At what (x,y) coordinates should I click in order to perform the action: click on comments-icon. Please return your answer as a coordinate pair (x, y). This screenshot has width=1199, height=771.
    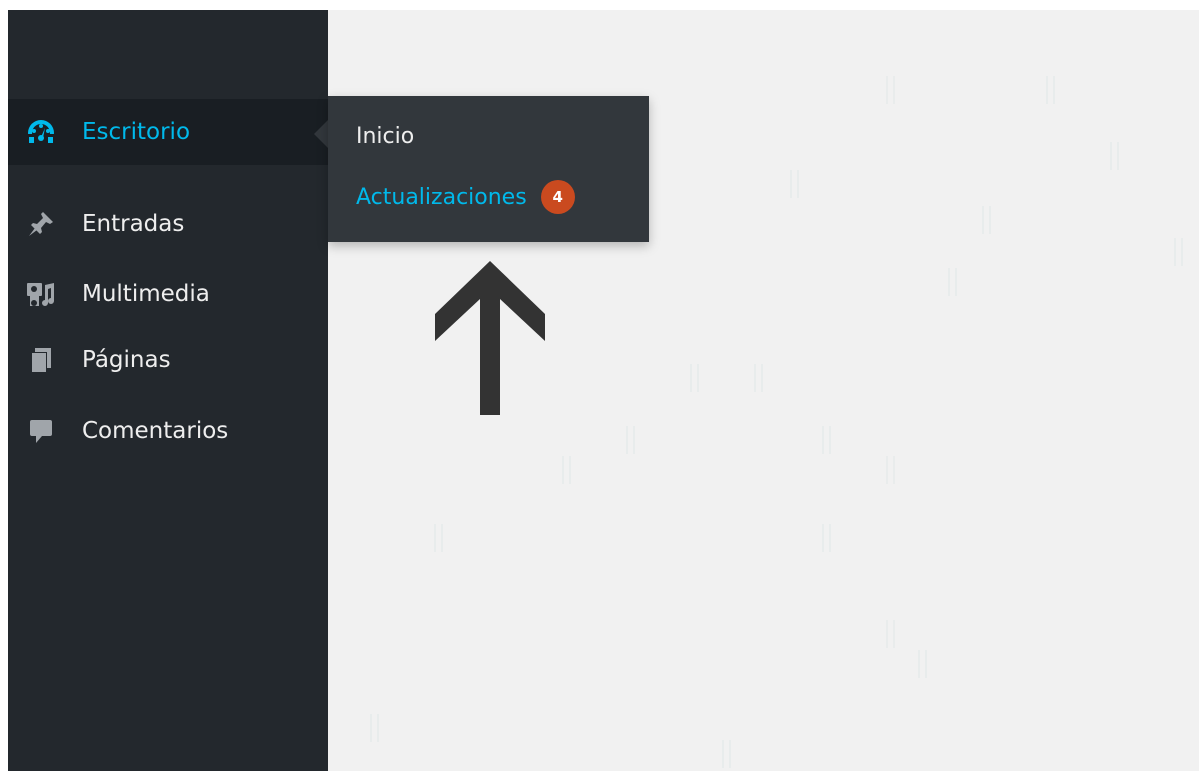
    Looking at the image, I should click on (41, 431).